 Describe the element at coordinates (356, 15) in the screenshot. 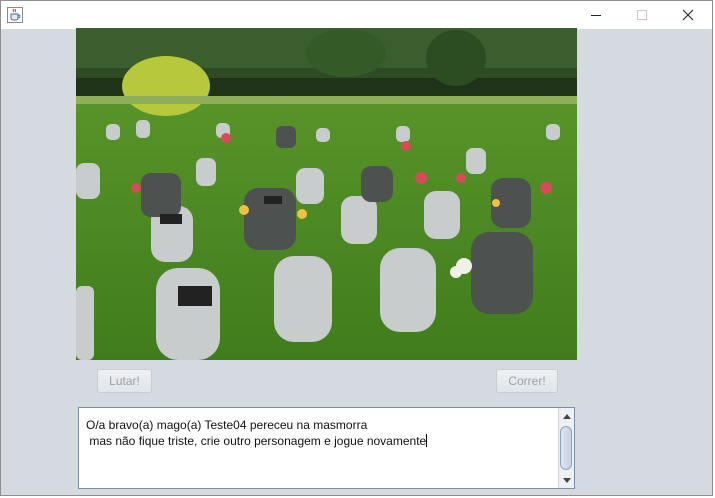

I see `title-bar` at that location.